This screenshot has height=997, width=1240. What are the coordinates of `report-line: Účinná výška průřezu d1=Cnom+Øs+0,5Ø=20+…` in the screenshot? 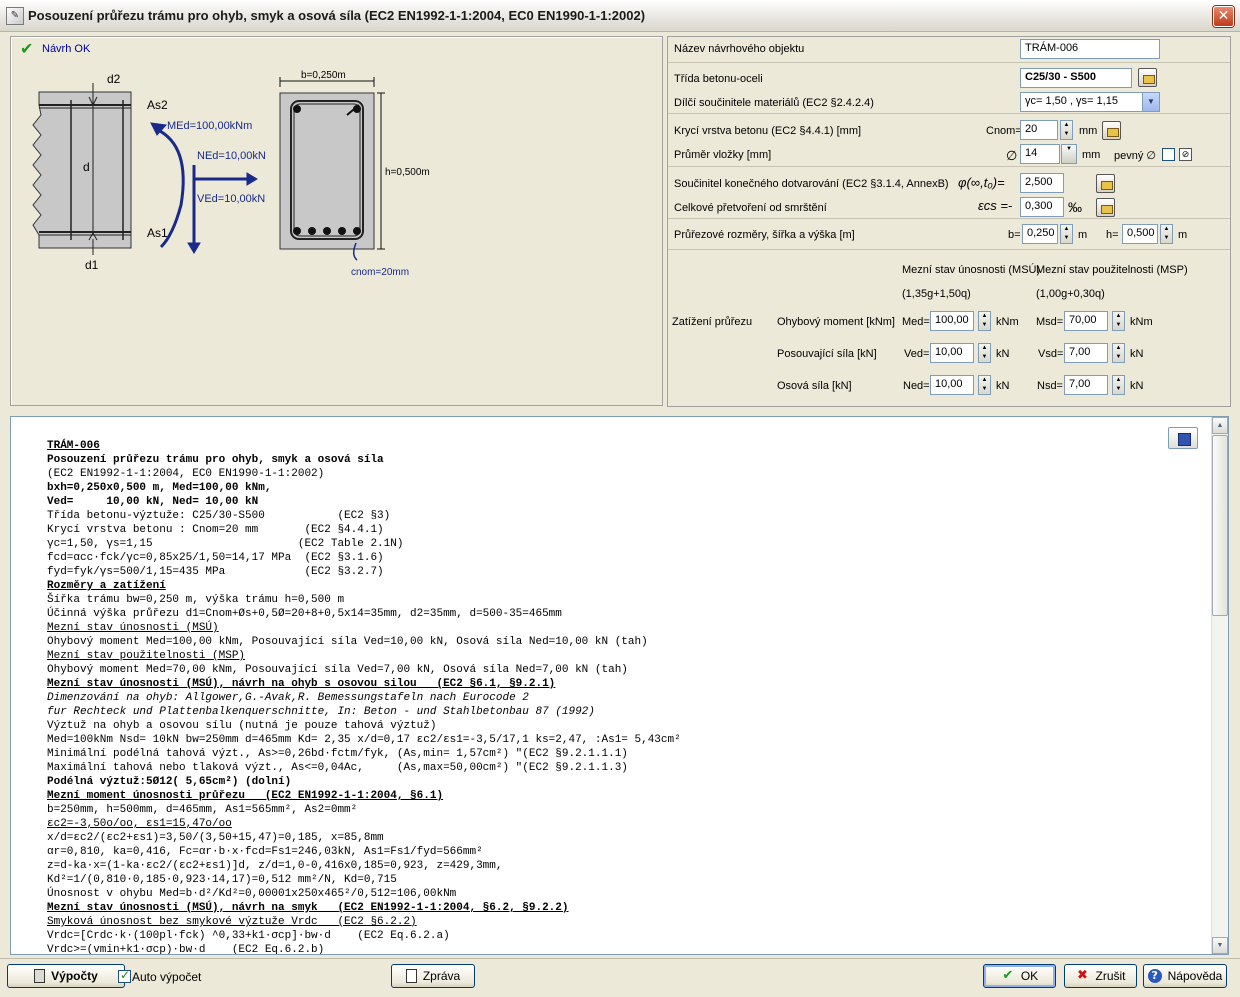 It's located at (304, 614).